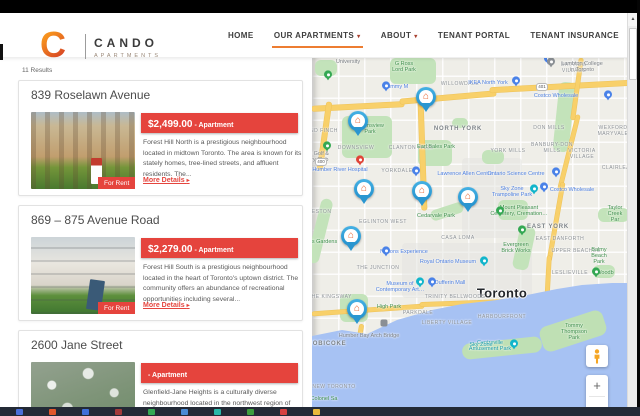  Describe the element at coordinates (522, 229) in the screenshot. I see `park-pin-evergreen` at that location.